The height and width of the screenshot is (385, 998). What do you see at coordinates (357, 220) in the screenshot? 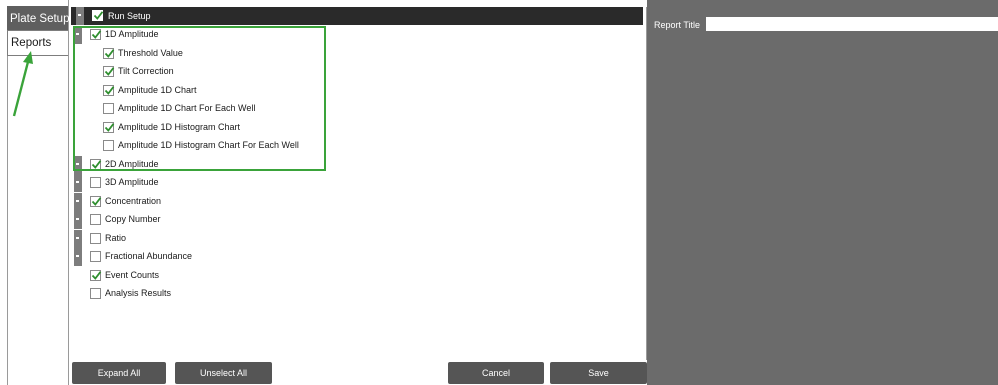
I see `tree-item: Copy Number` at bounding box center [357, 220].